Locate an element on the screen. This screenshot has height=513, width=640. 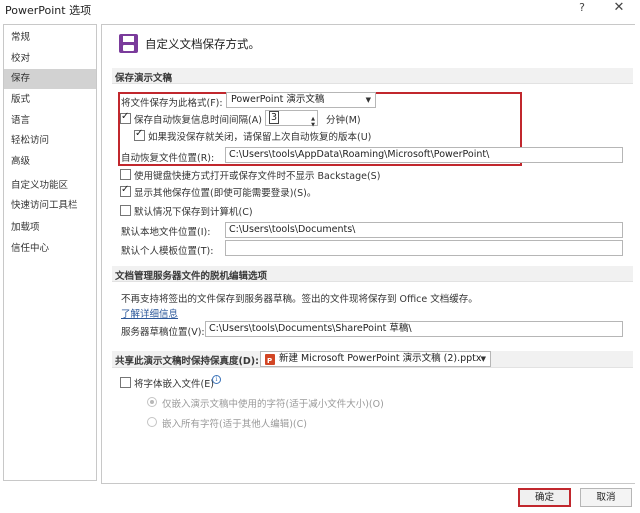
no-backstage-checkbox is located at coordinates (125, 174).